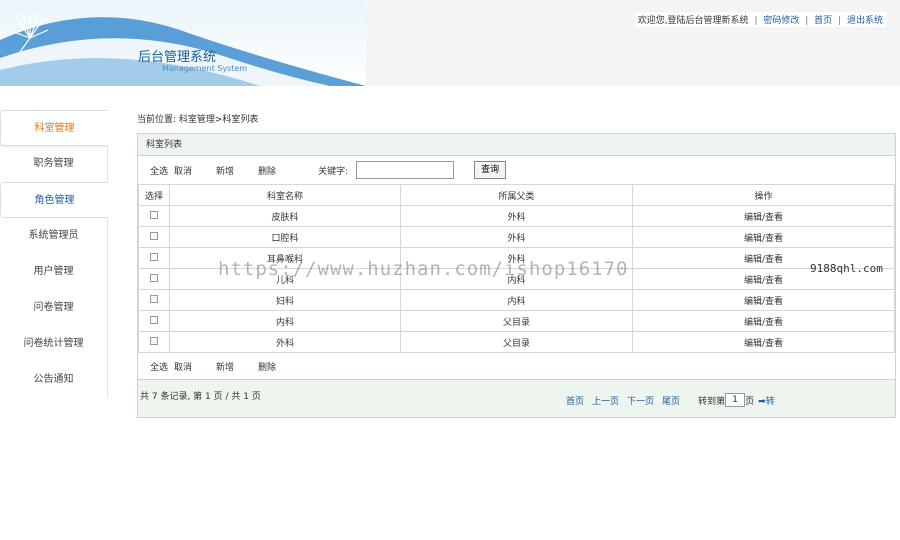  I want to click on select-all-button: 全选, so click(159, 170).